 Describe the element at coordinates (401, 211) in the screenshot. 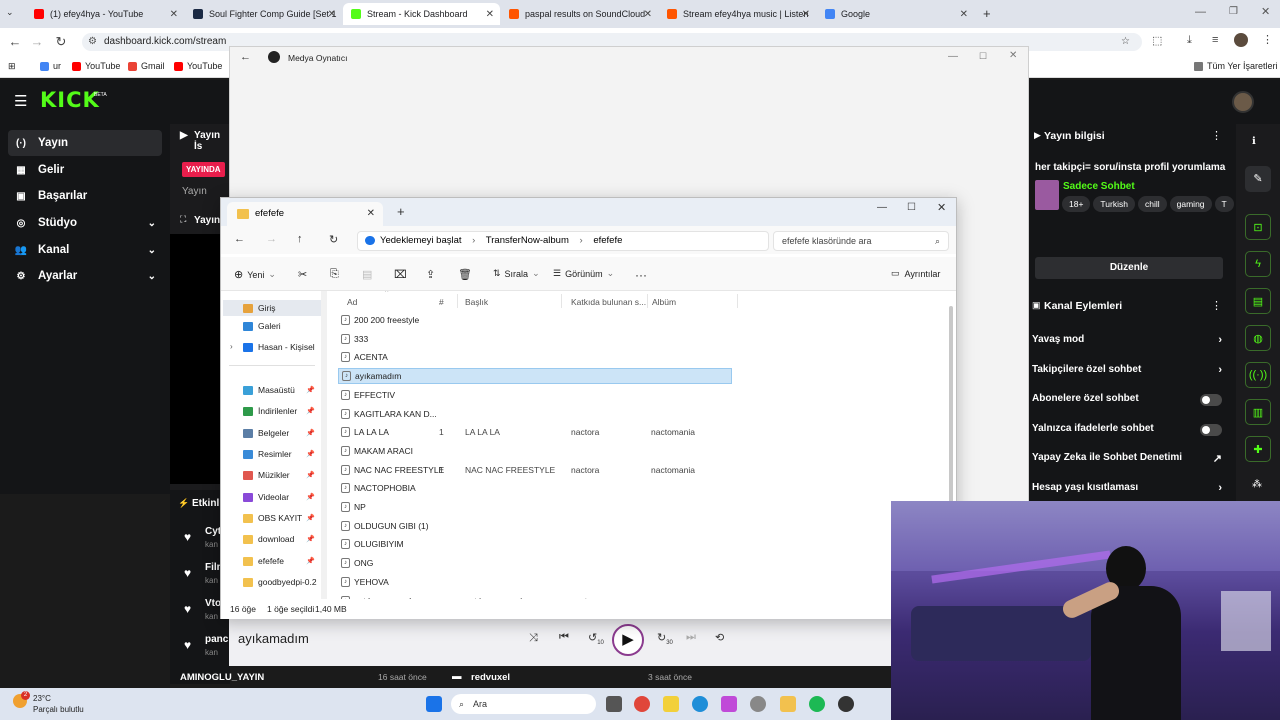

I see `explorer-new-tab-icon: +` at that location.